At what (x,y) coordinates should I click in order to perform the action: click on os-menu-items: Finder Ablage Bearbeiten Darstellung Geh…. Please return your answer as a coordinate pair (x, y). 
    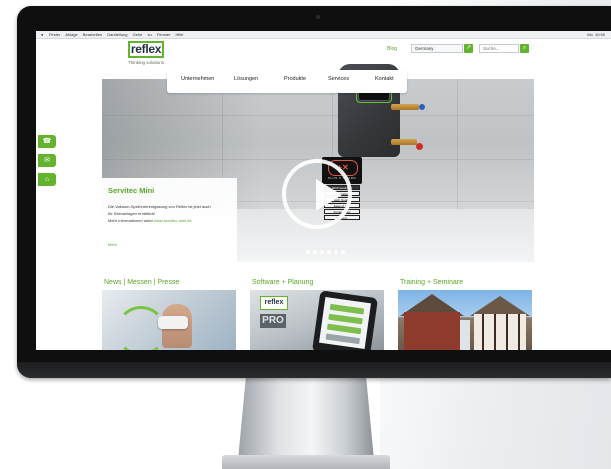
    Looking at the image, I should click on (116, 34).